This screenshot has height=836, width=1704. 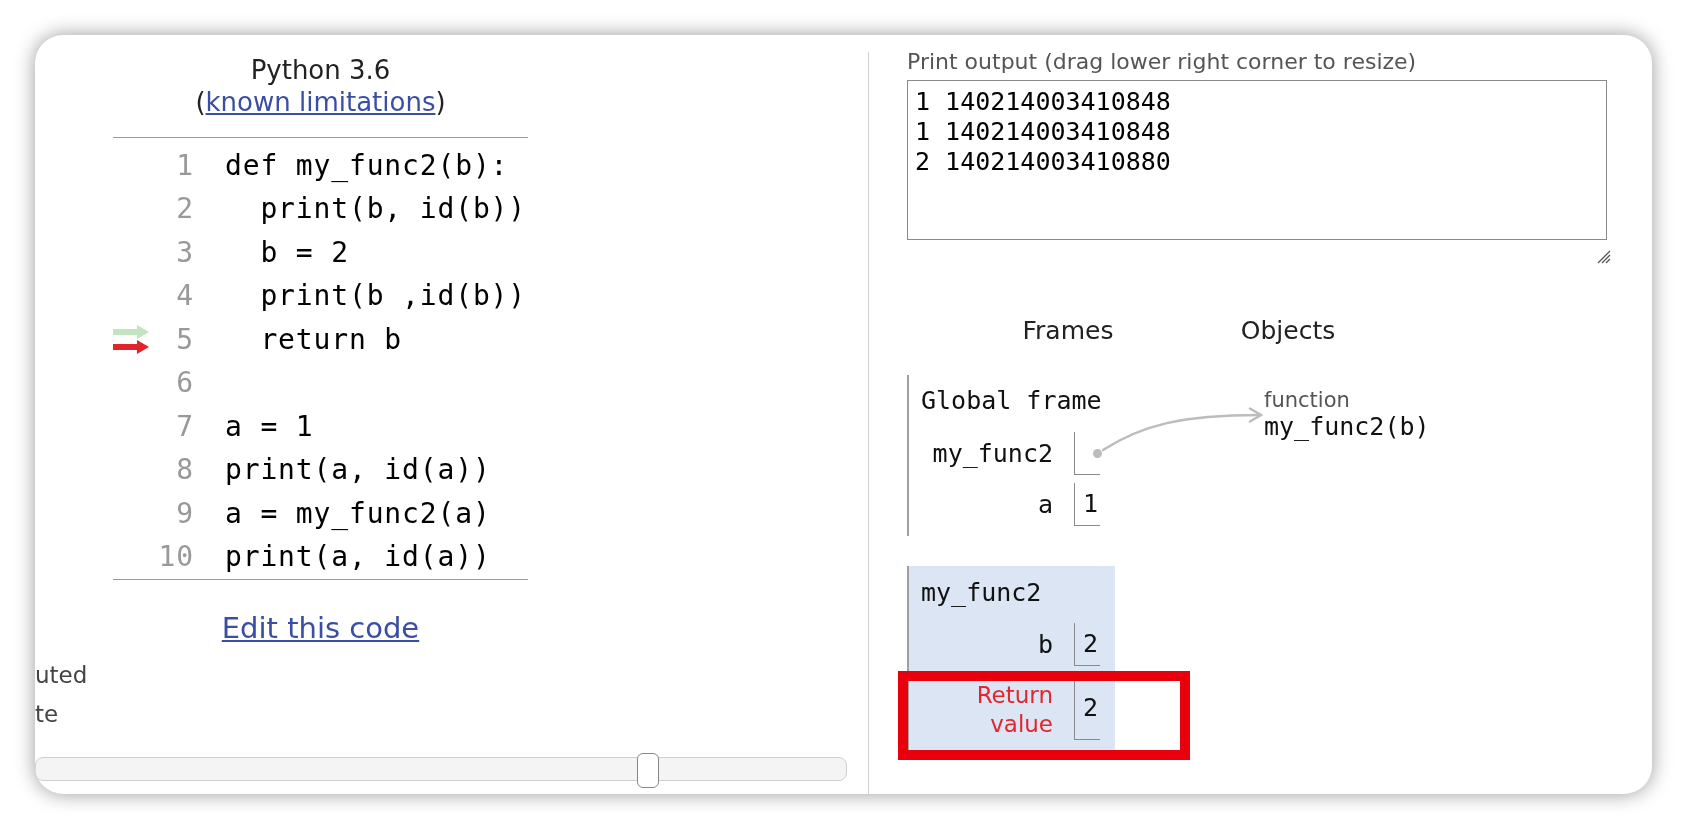 I want to click on frames-heading: Frames, so click(x=1068, y=331).